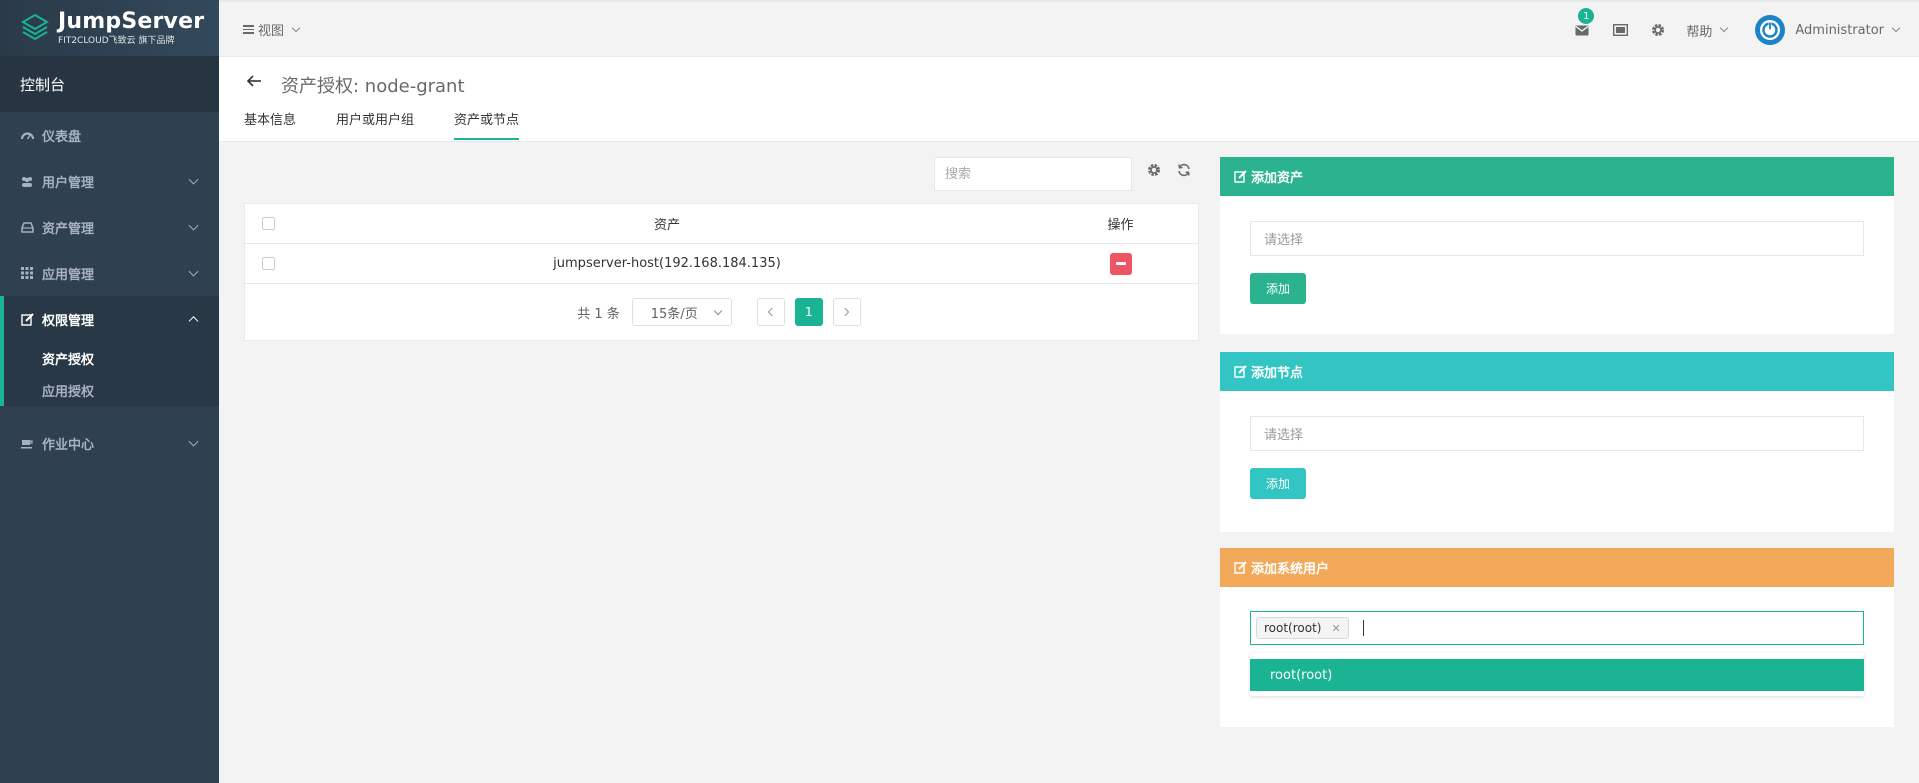 The height and width of the screenshot is (783, 1919). What do you see at coordinates (674, 314) in the screenshot?
I see `page-size-value: 15条/页` at bounding box center [674, 314].